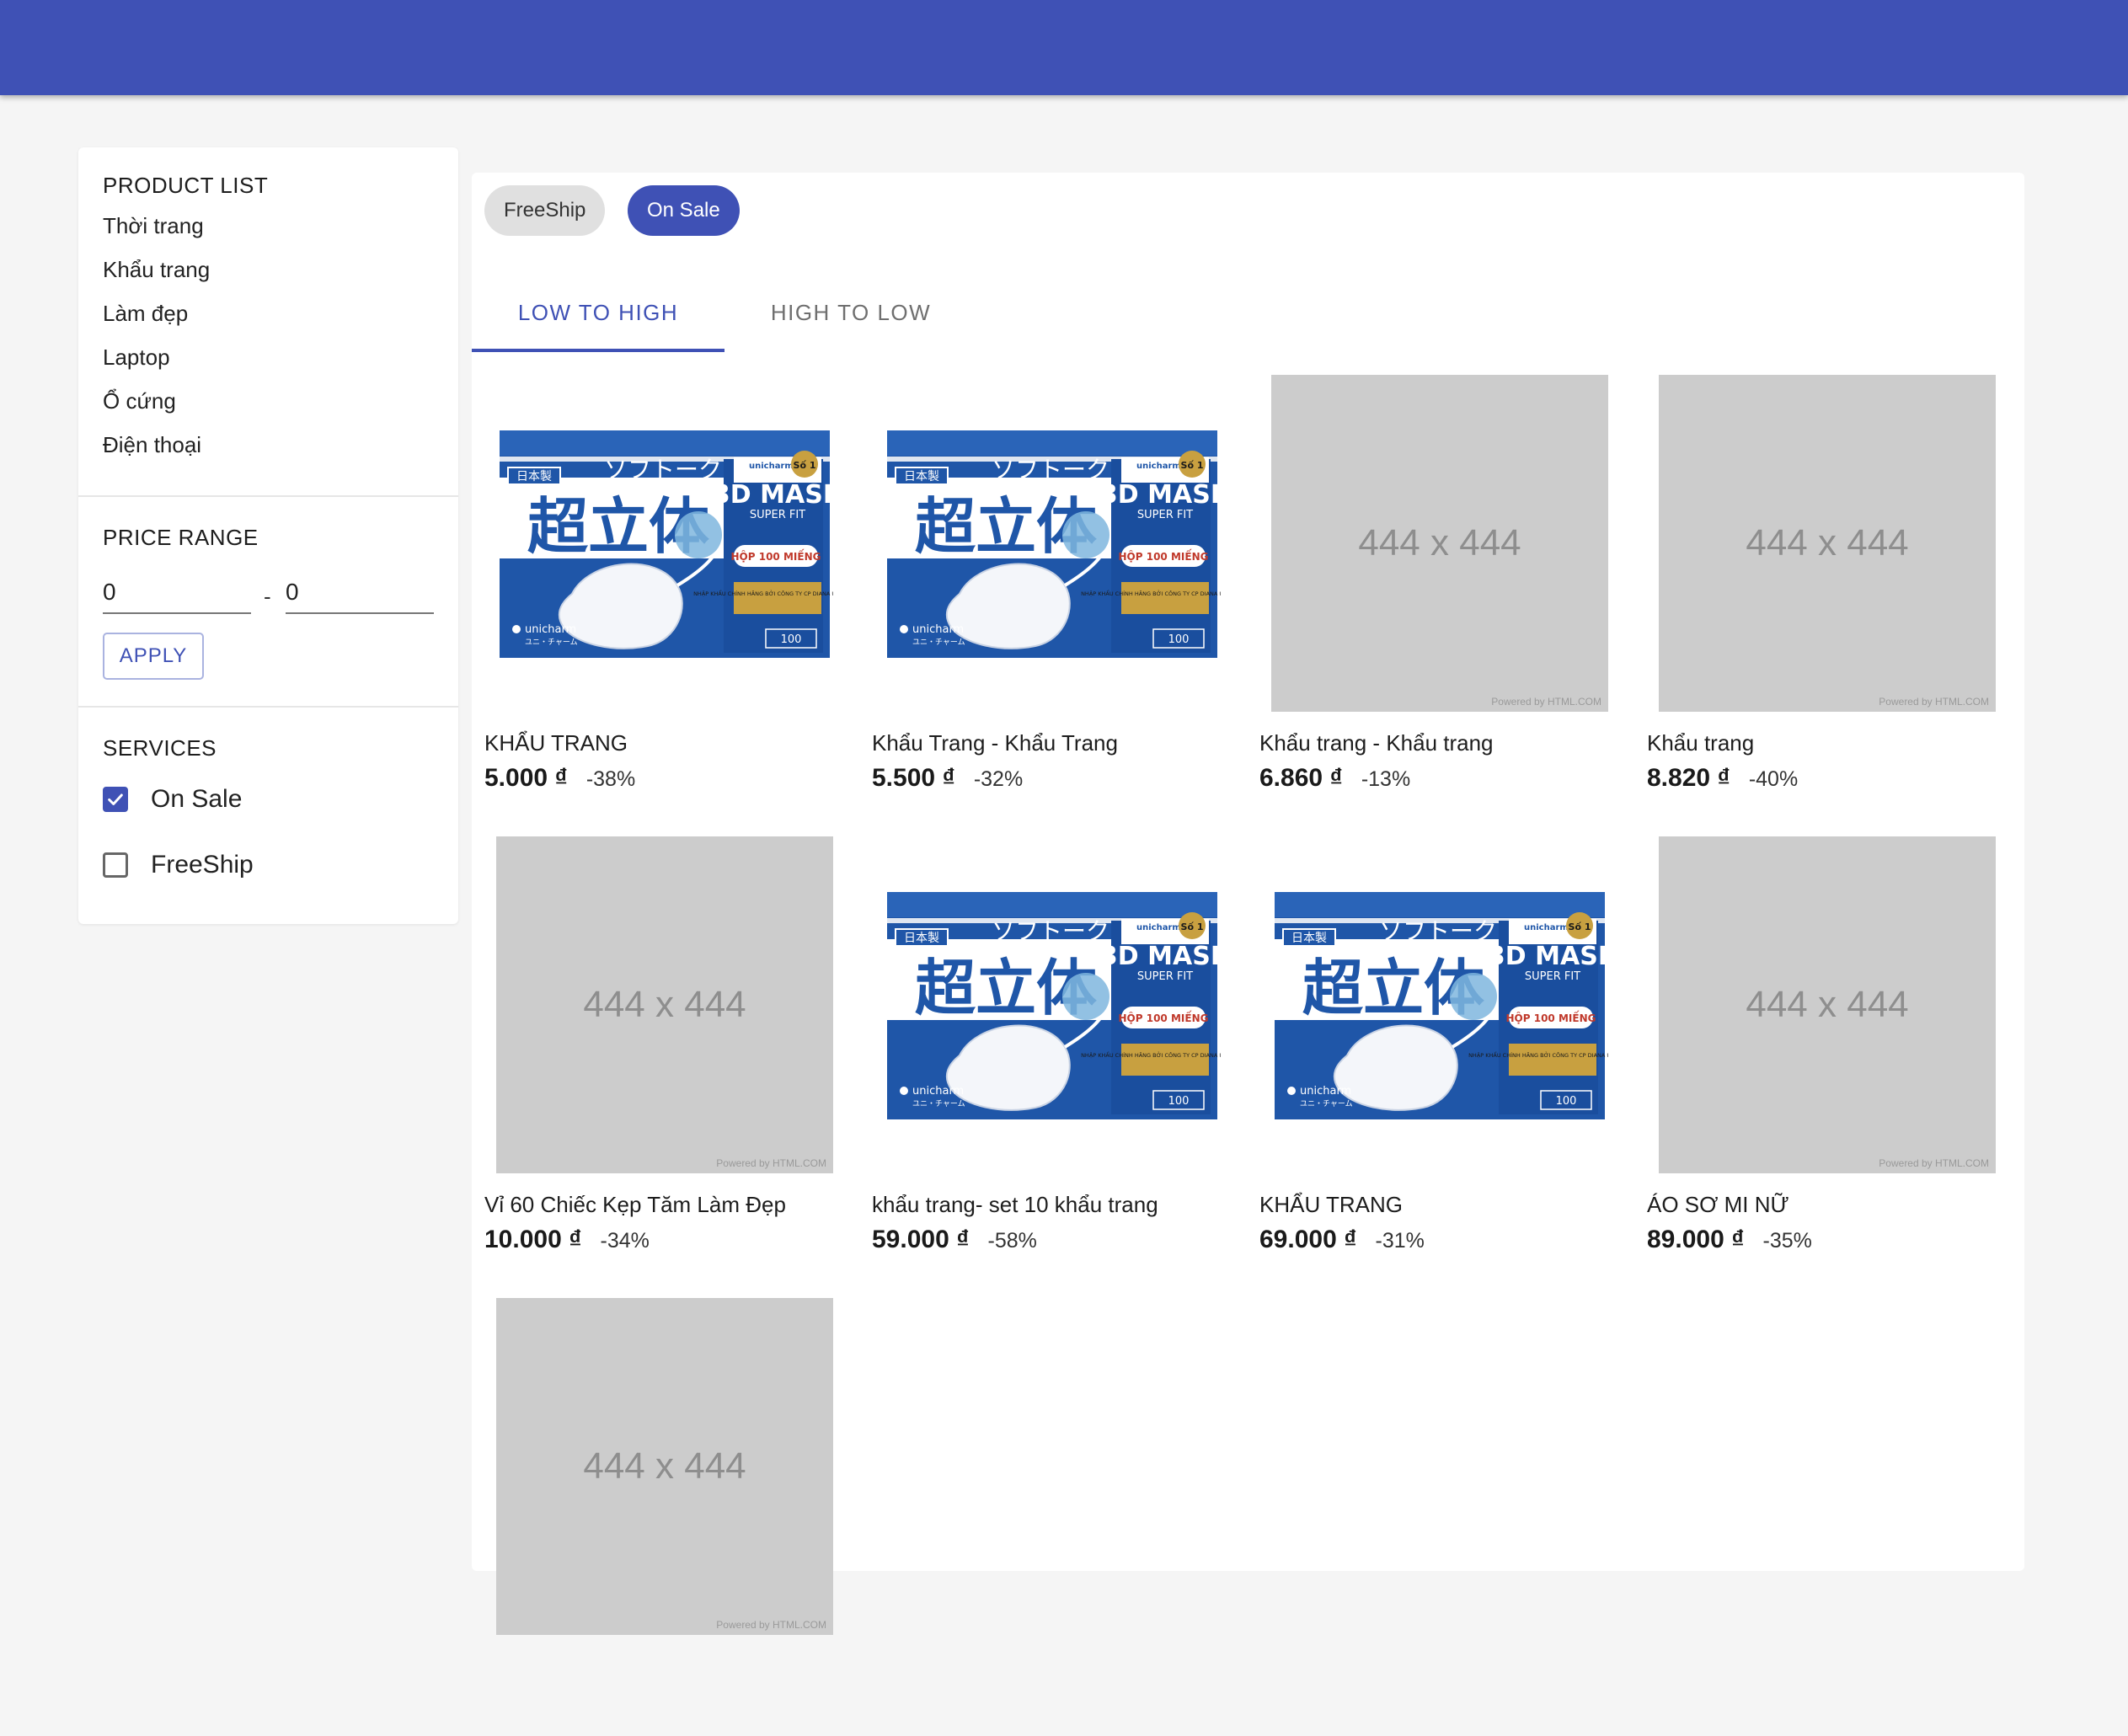 The image size is (2128, 1736). I want to click on product-price: 6.860 ₫, so click(1301, 778).